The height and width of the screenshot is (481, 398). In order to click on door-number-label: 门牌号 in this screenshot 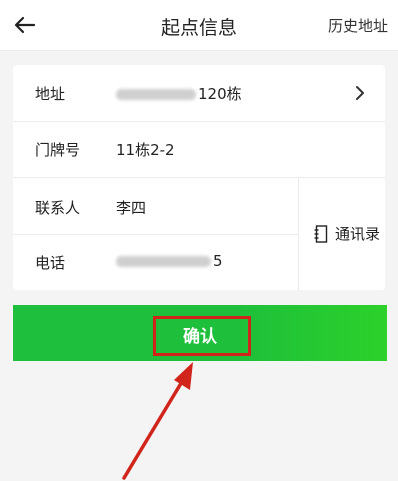, I will do `click(58, 150)`.